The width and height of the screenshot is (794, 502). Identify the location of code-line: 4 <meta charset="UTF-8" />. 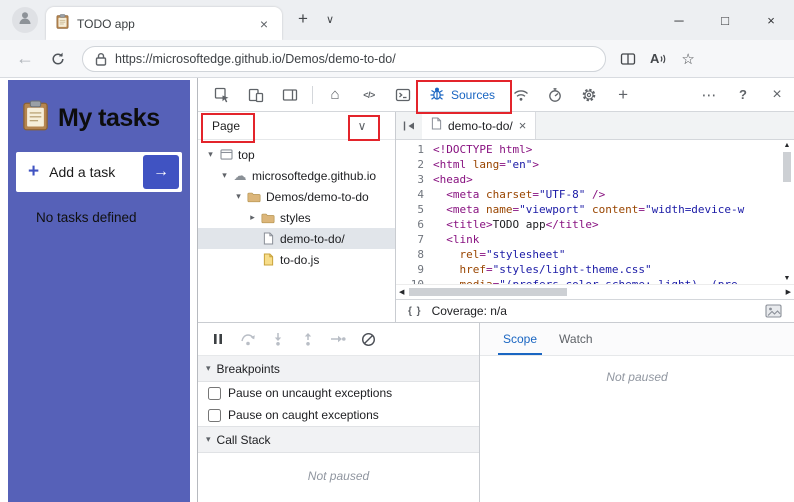
(588, 194).